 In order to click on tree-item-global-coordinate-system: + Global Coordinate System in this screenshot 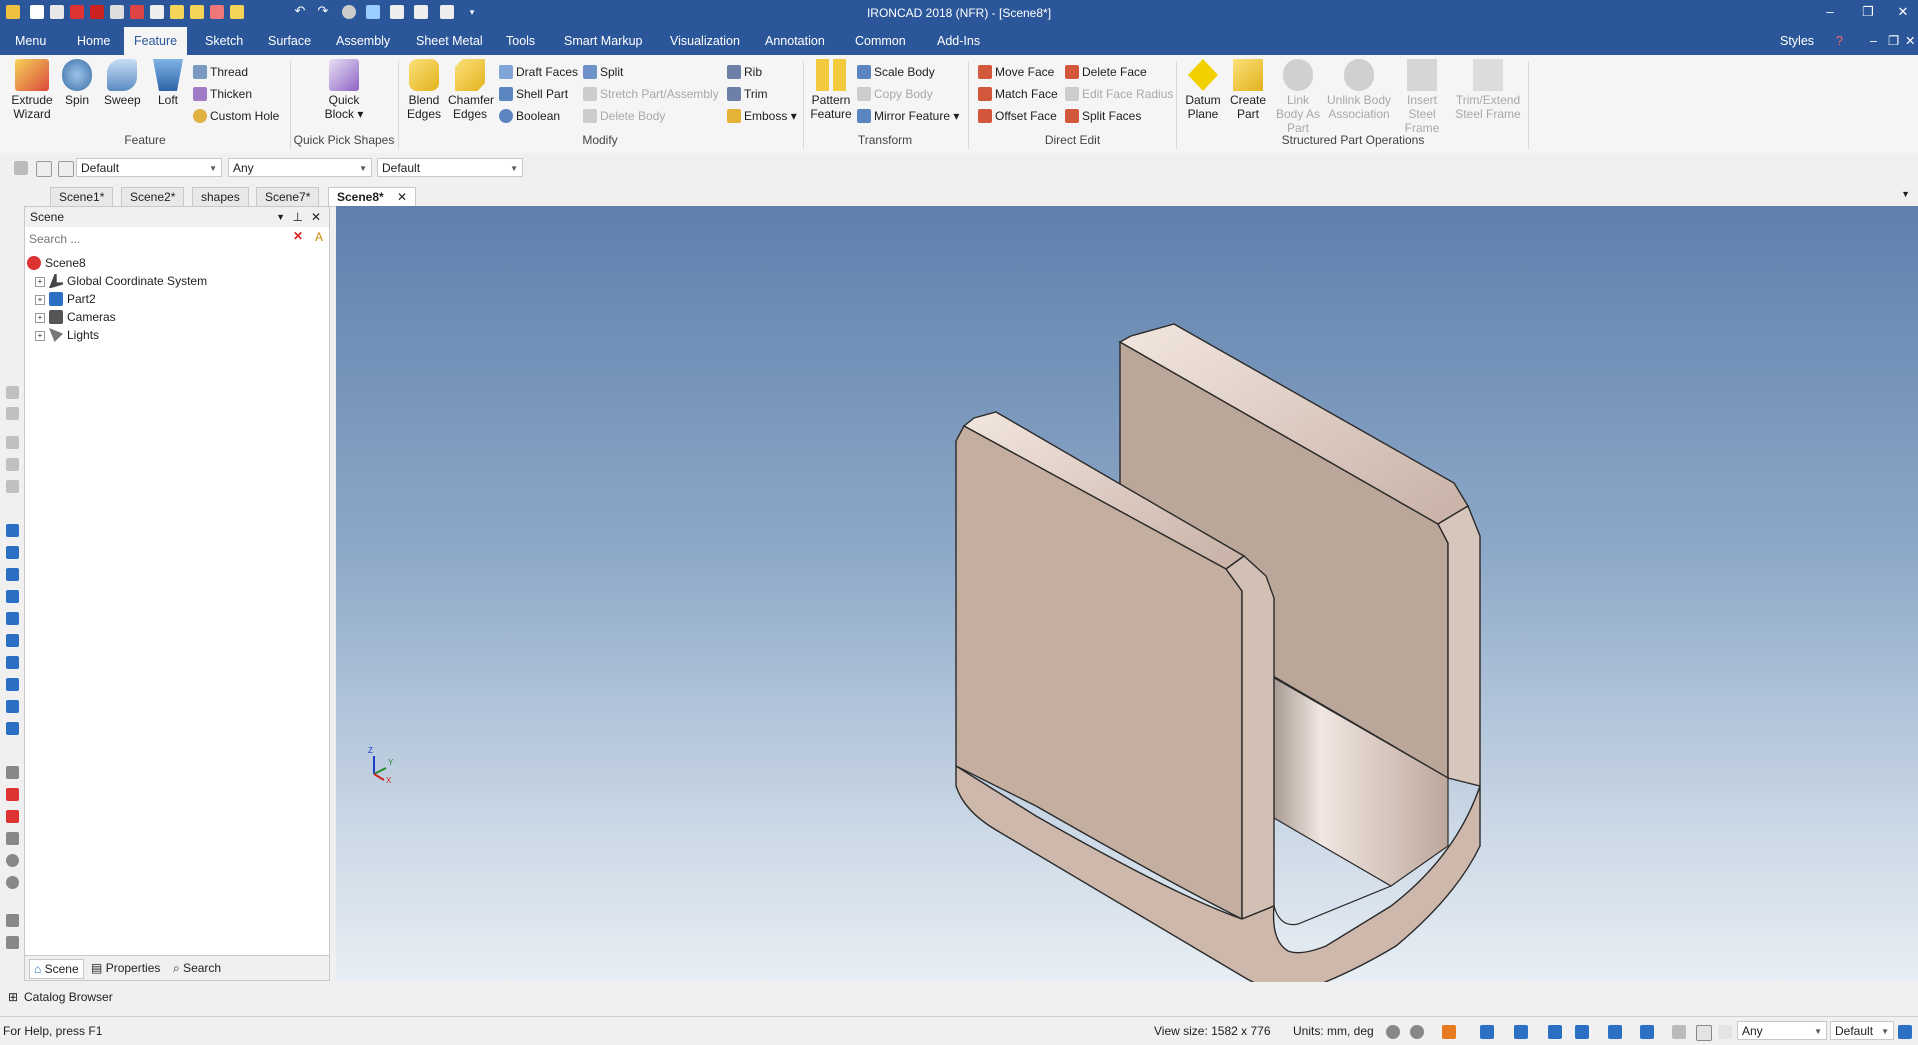, I will do `click(121, 281)`.